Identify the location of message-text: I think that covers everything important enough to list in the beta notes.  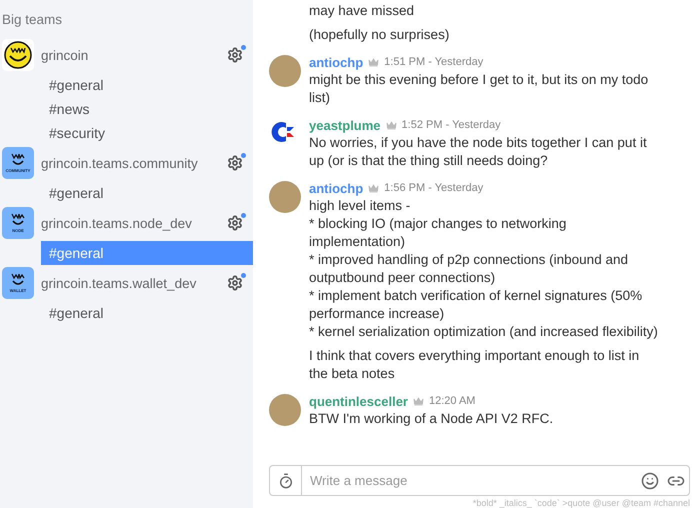
(474, 365).